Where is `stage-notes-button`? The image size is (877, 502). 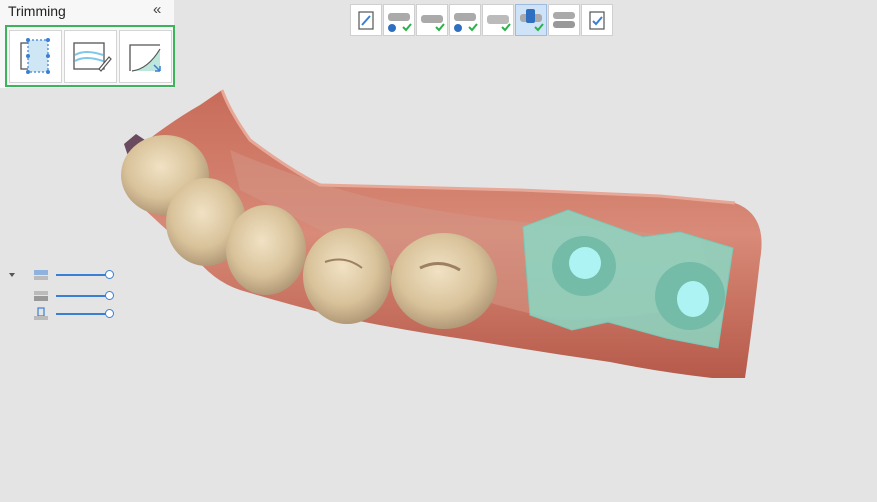 stage-notes-button is located at coordinates (366, 20).